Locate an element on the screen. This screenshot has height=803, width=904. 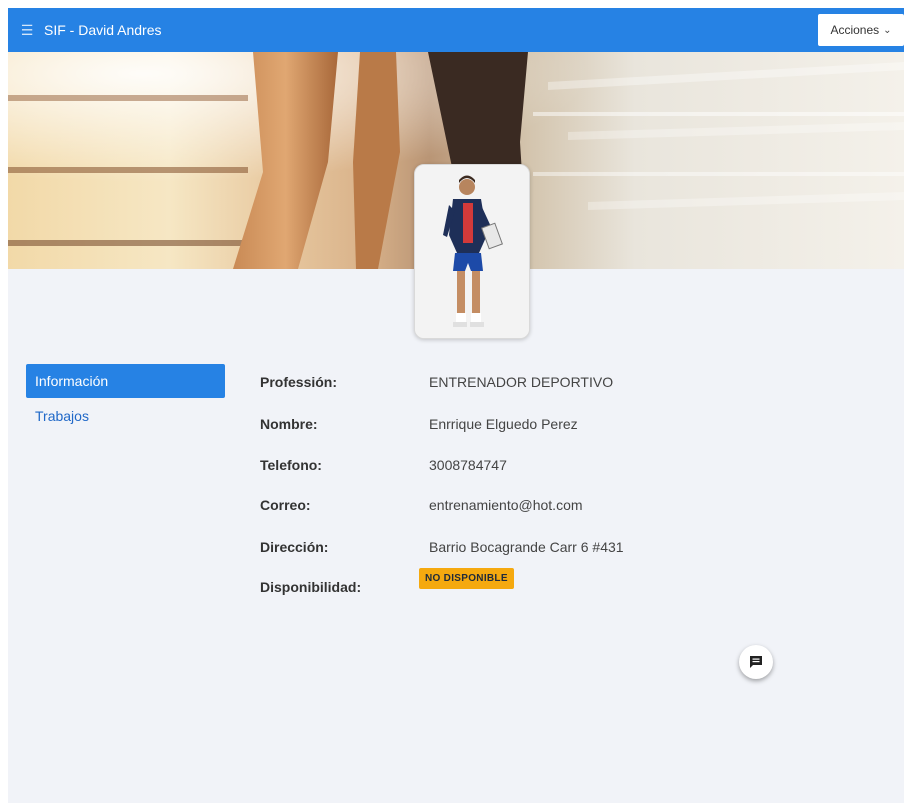
app-title: SIF - David Andres is located at coordinates (103, 30).